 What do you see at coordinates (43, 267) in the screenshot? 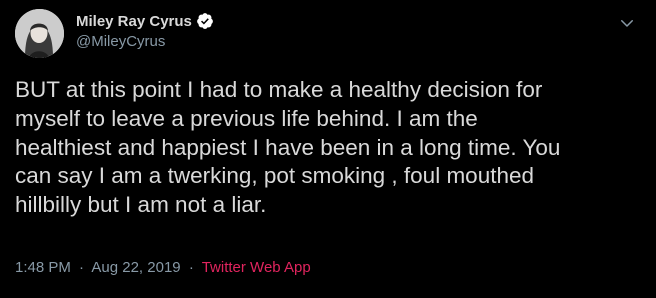
I see `tweet-time: 1:48 PM` at bounding box center [43, 267].